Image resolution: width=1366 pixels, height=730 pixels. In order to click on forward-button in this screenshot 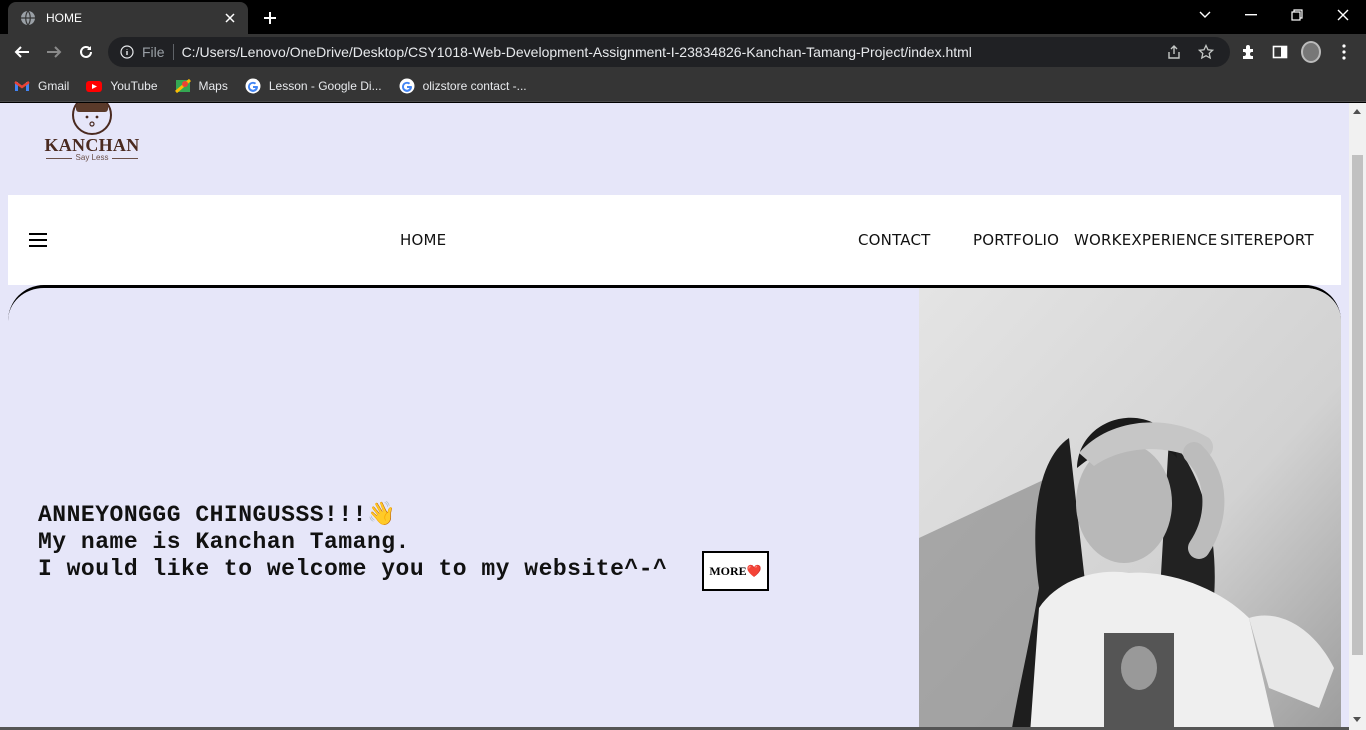, I will do `click(54, 52)`.